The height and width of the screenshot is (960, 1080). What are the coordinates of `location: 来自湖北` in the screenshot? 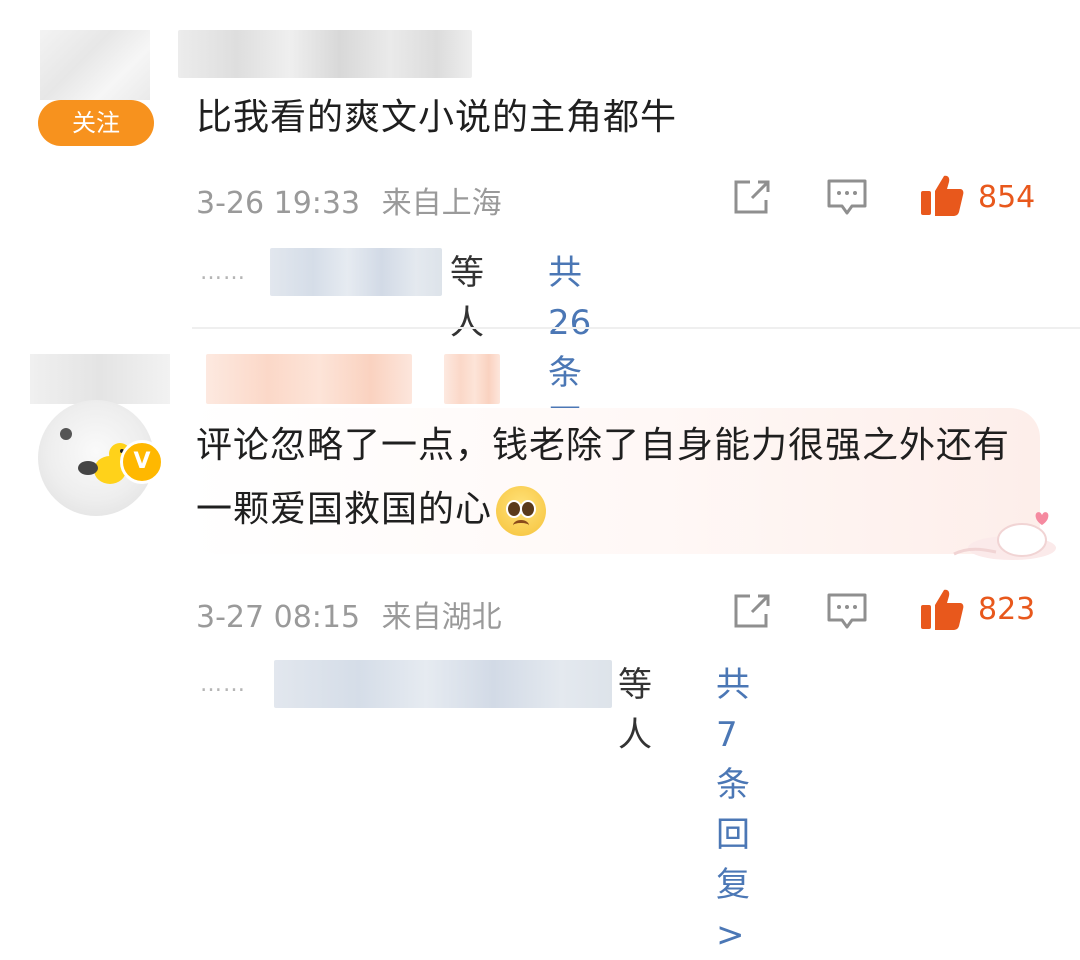 It's located at (441, 617).